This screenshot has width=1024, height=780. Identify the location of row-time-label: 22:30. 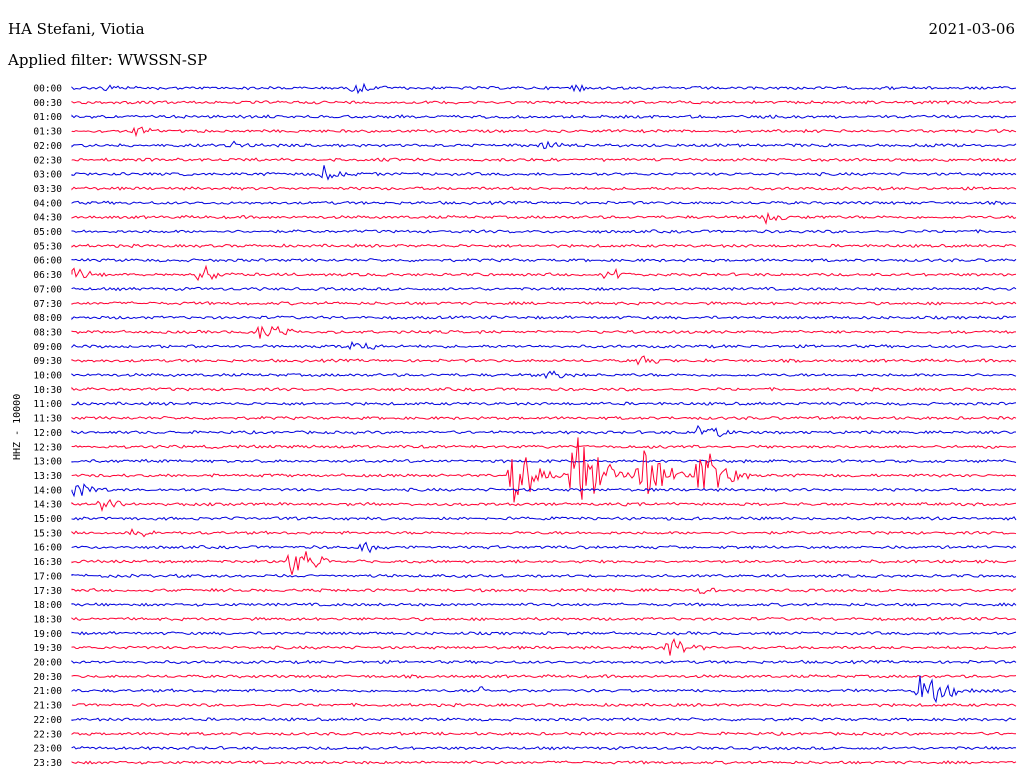
(47, 734).